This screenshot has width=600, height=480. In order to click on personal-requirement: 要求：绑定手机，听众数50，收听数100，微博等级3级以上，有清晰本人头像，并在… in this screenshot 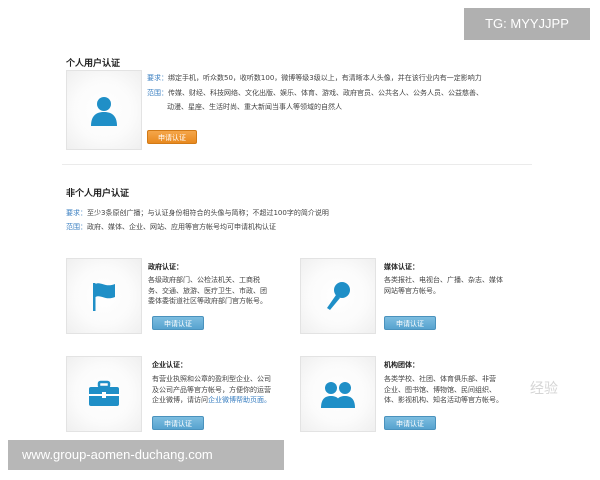, I will do `click(314, 78)`.